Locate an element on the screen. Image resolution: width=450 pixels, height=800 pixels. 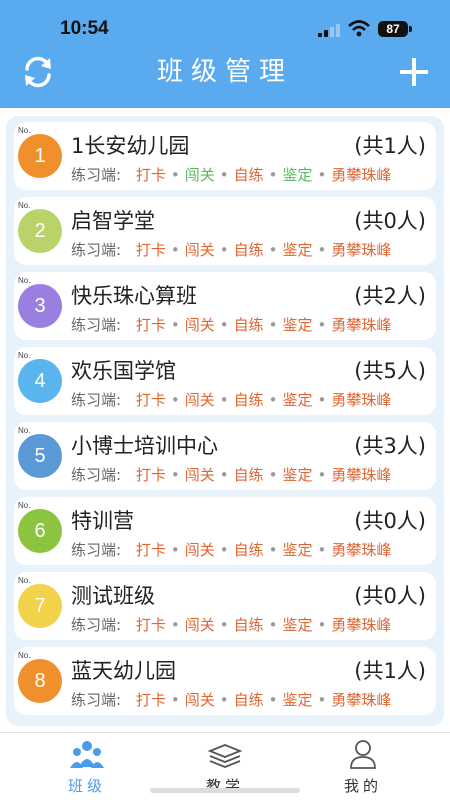
class-card: No. 7 测试班级 (共0人) 练习端: 打卡 • 闯关 • 自练 • 鉴定 • 勇攀珠峰 is located at coordinates (225, 606).